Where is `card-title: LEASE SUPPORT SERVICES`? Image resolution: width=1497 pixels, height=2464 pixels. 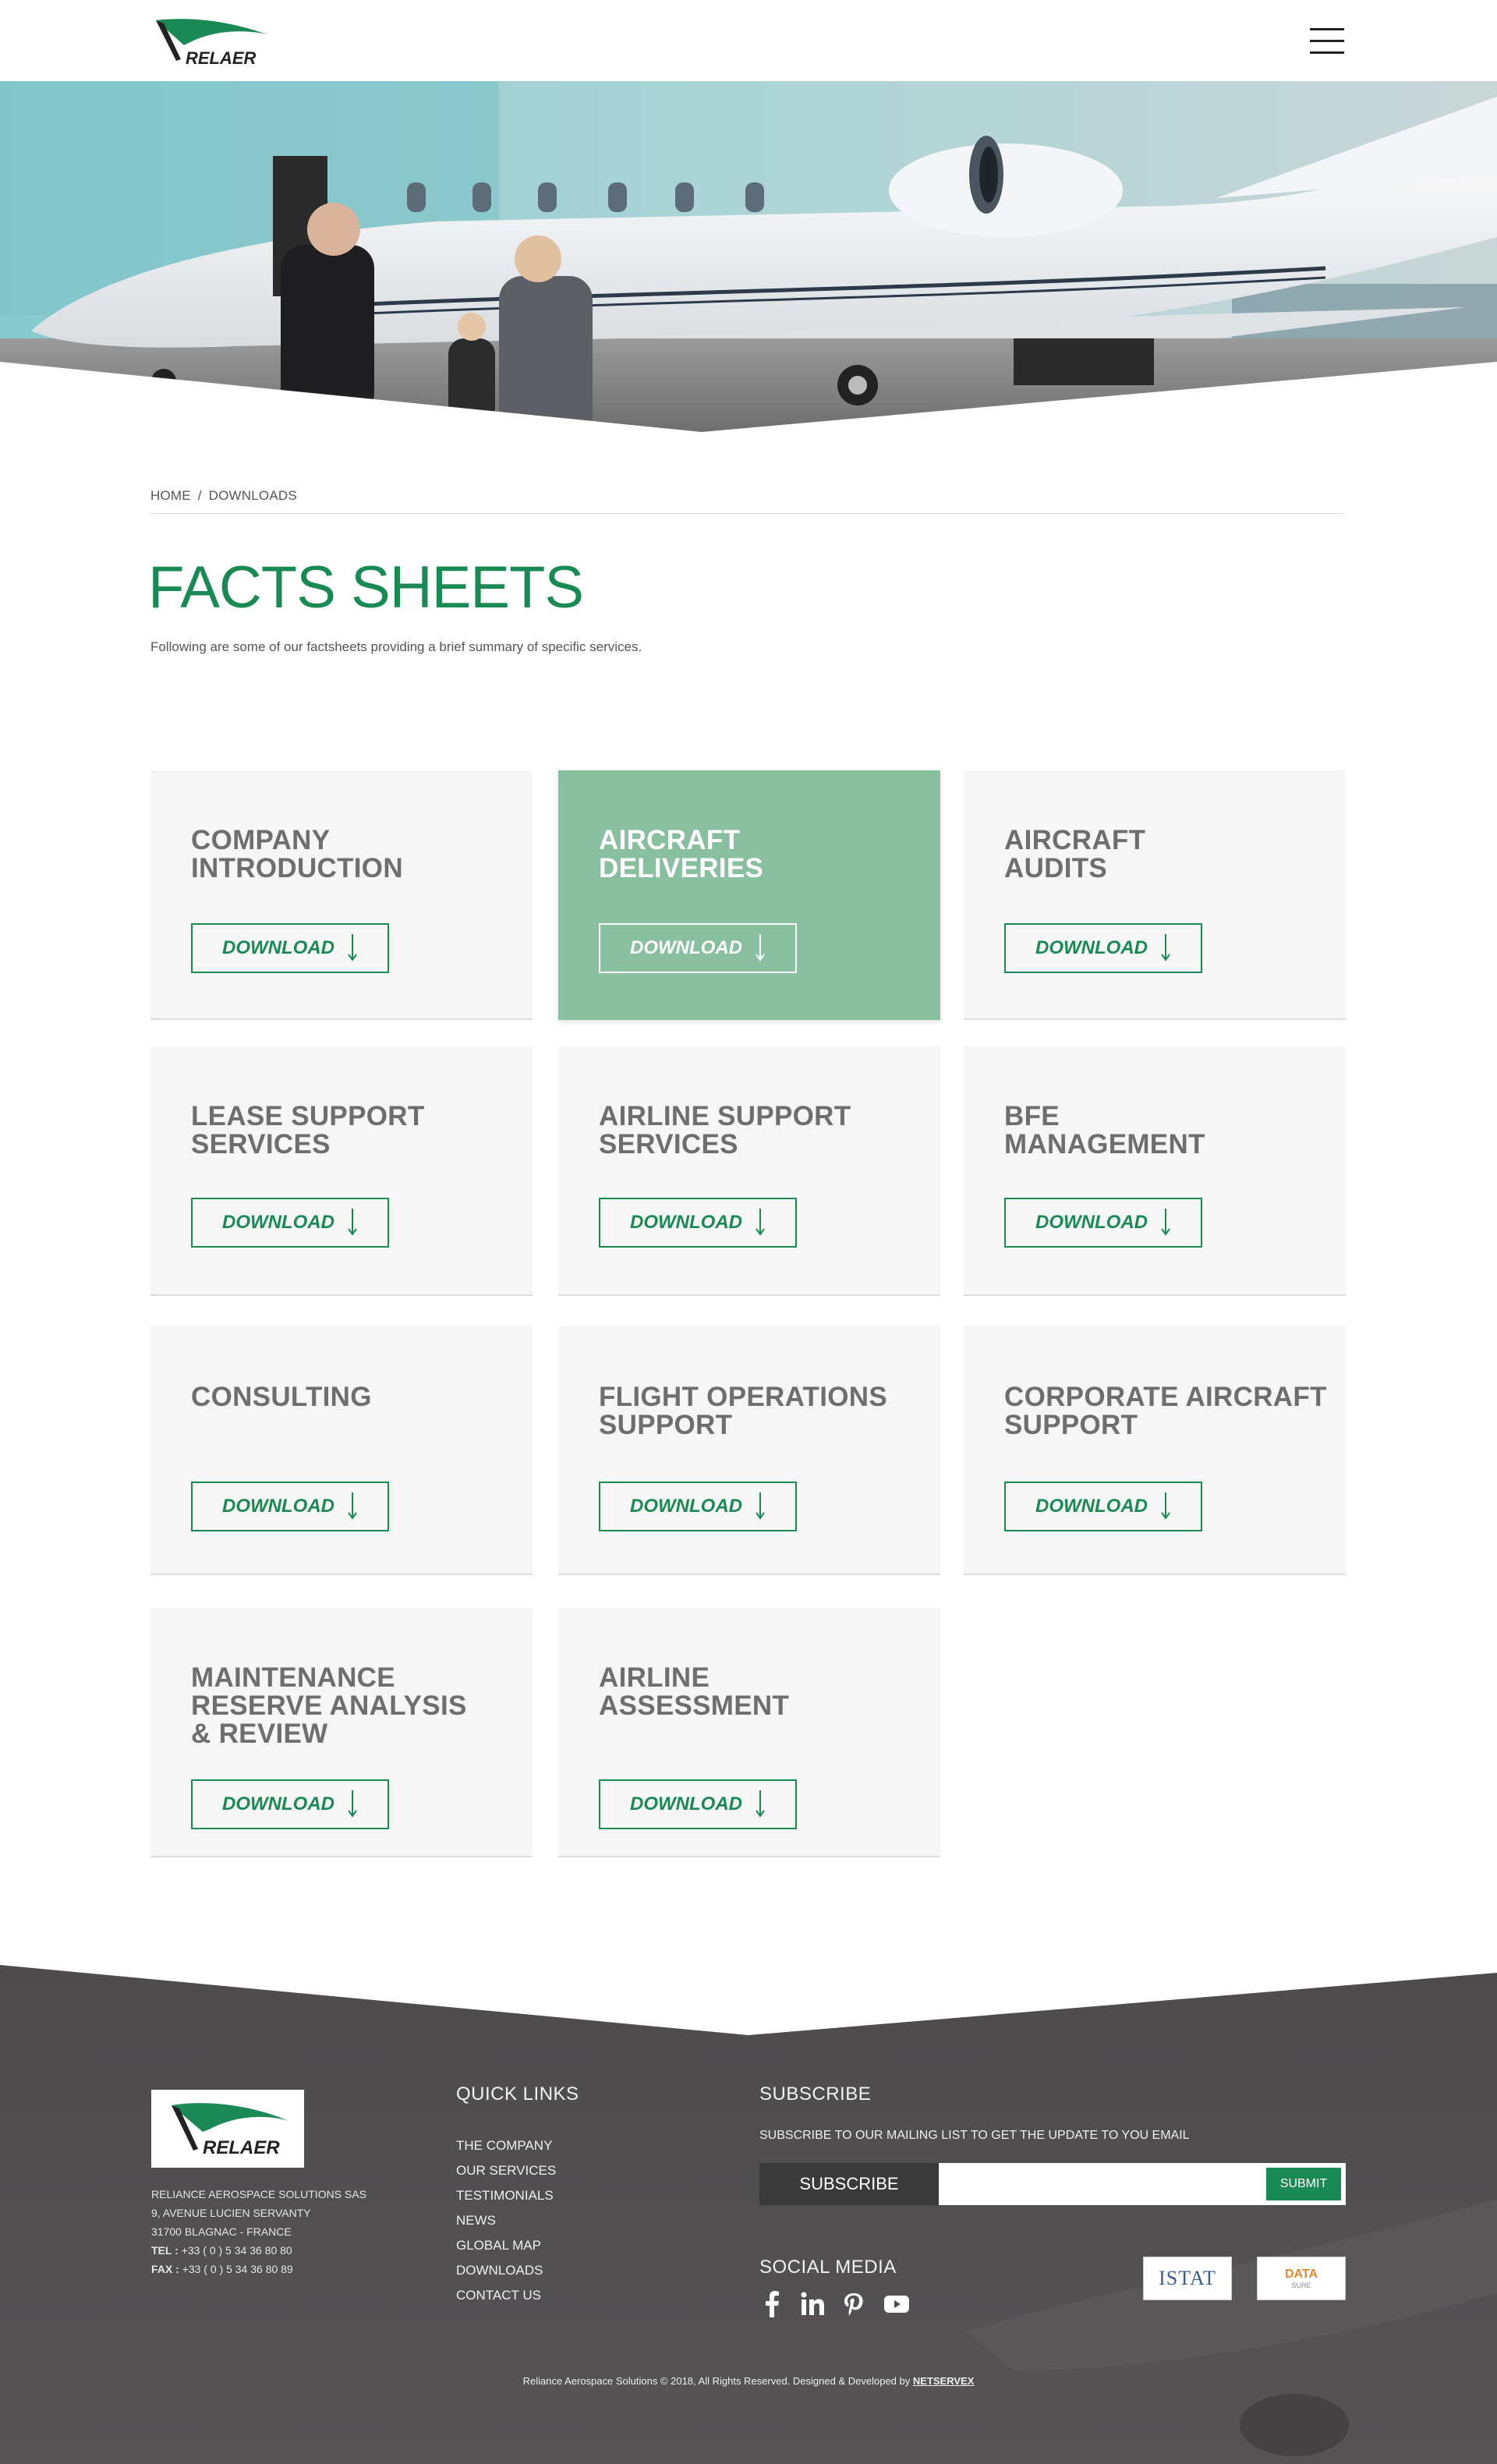
card-title: LEASE SUPPORT SERVICES is located at coordinates (308, 1130).